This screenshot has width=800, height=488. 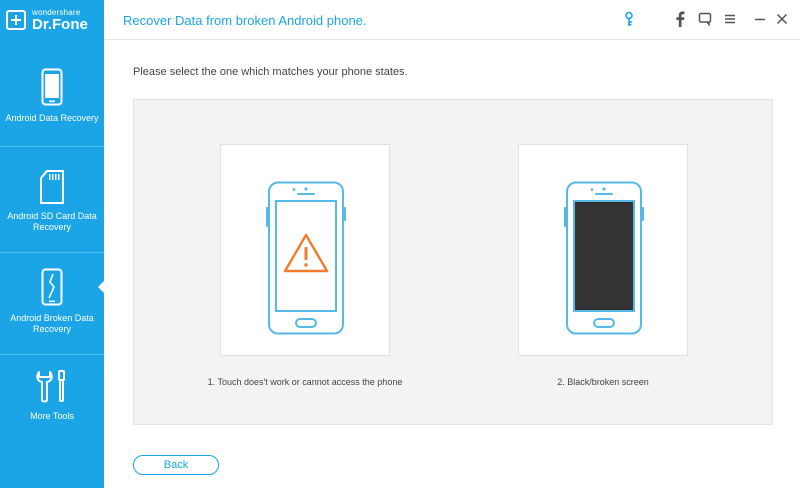 I want to click on active-item-pointer, so click(x=101, y=287).